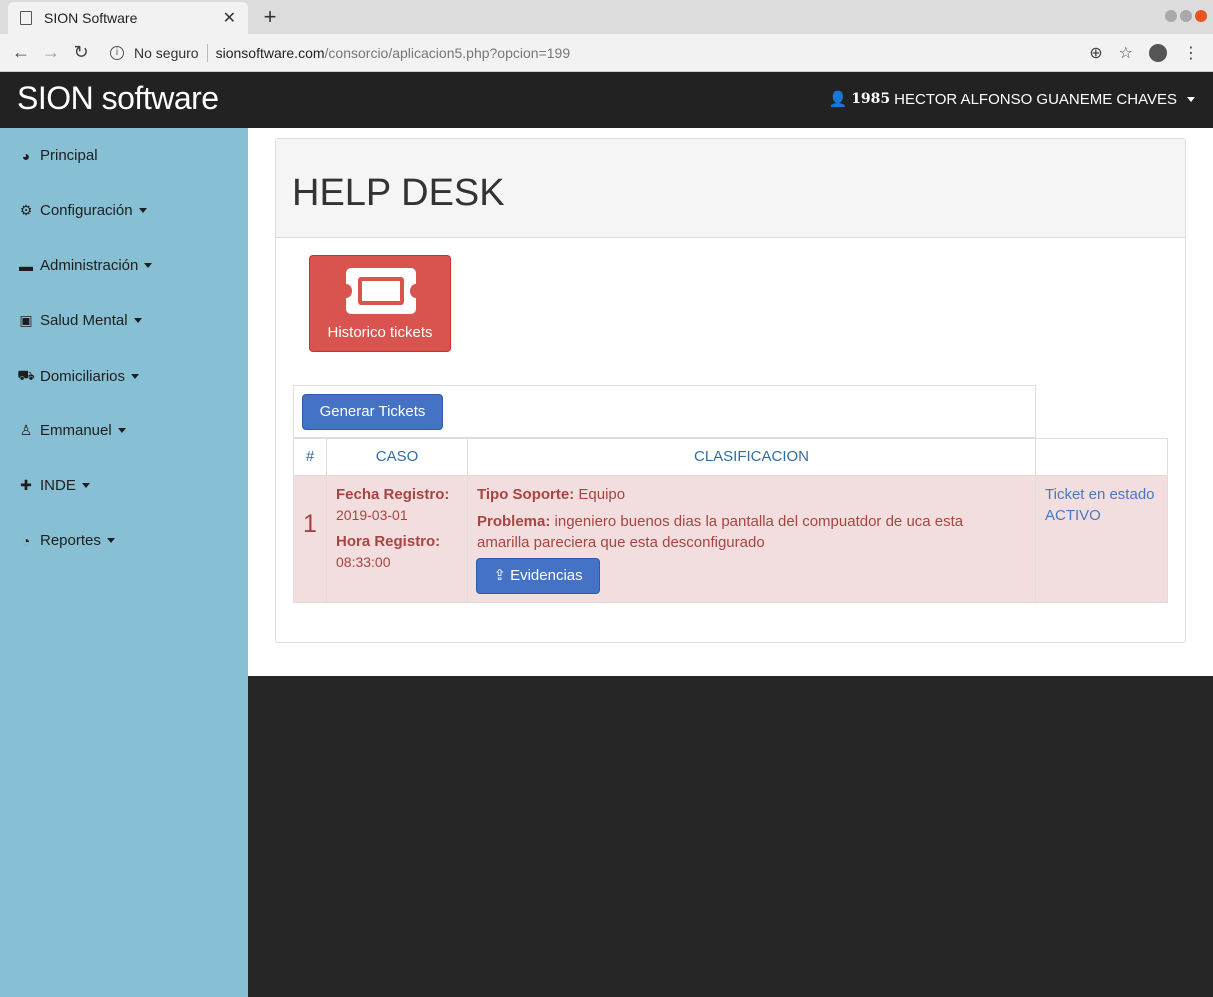 The width and height of the screenshot is (1213, 997). I want to click on panel-header: HELP DESK, so click(730, 188).